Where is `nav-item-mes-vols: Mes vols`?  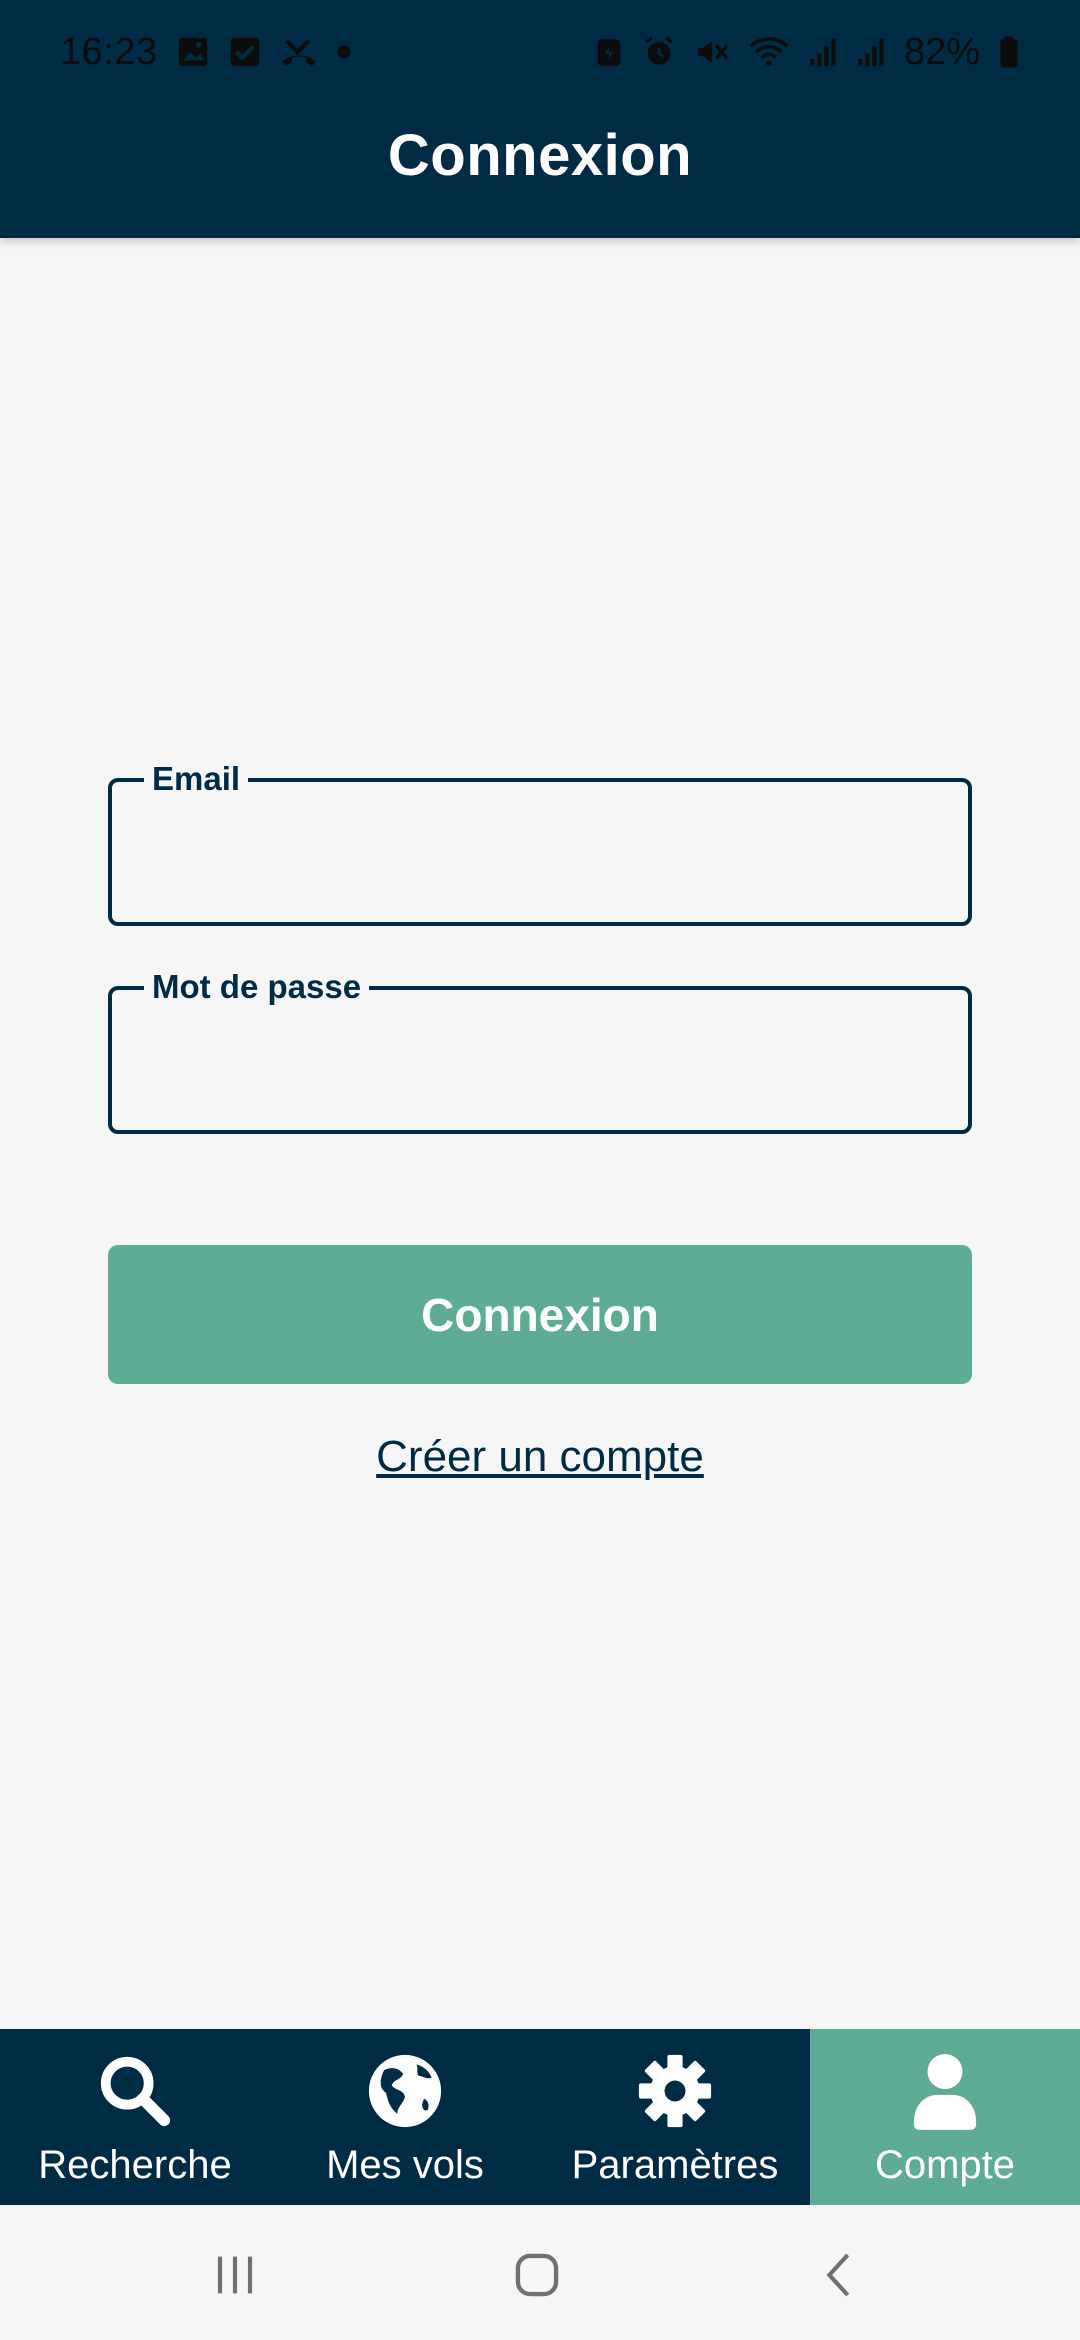 nav-item-mes-vols: Mes vols is located at coordinates (405, 2117).